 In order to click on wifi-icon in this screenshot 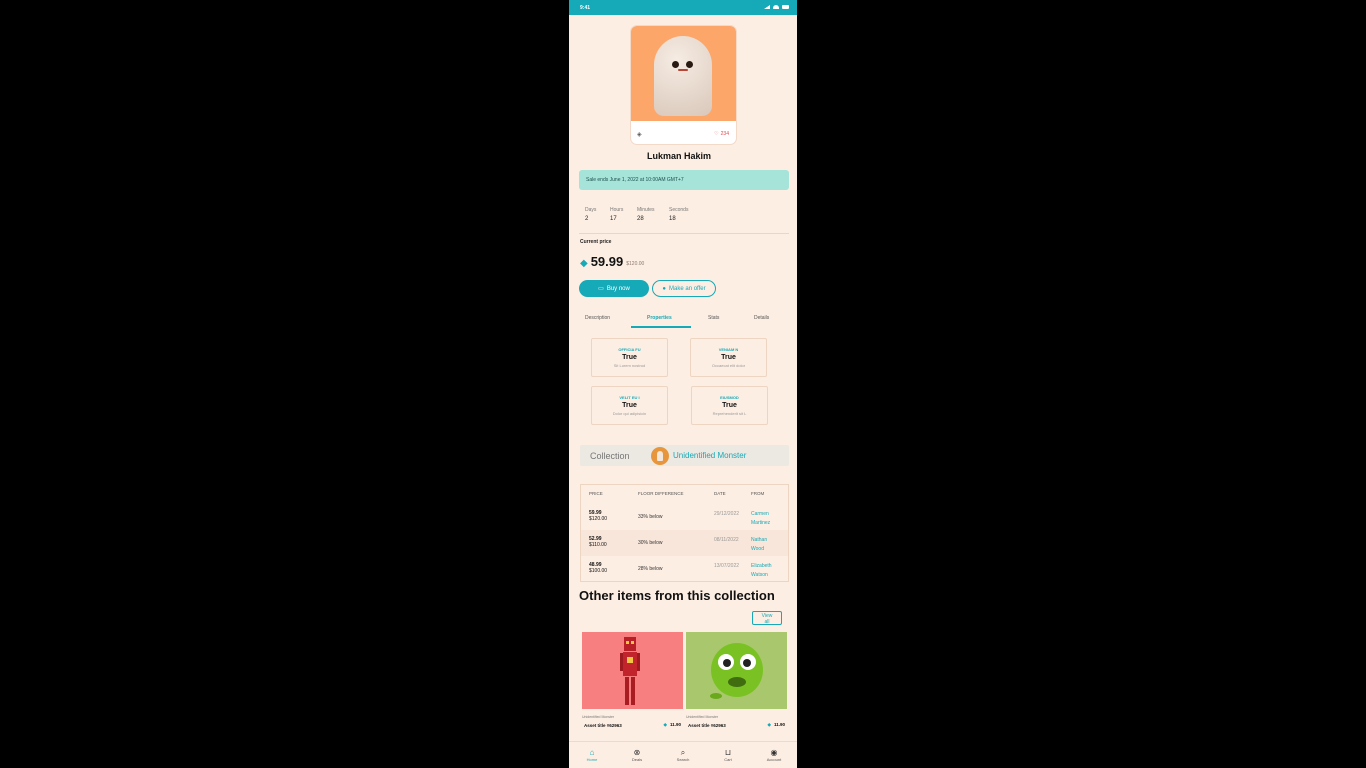, I will do `click(776, 7)`.